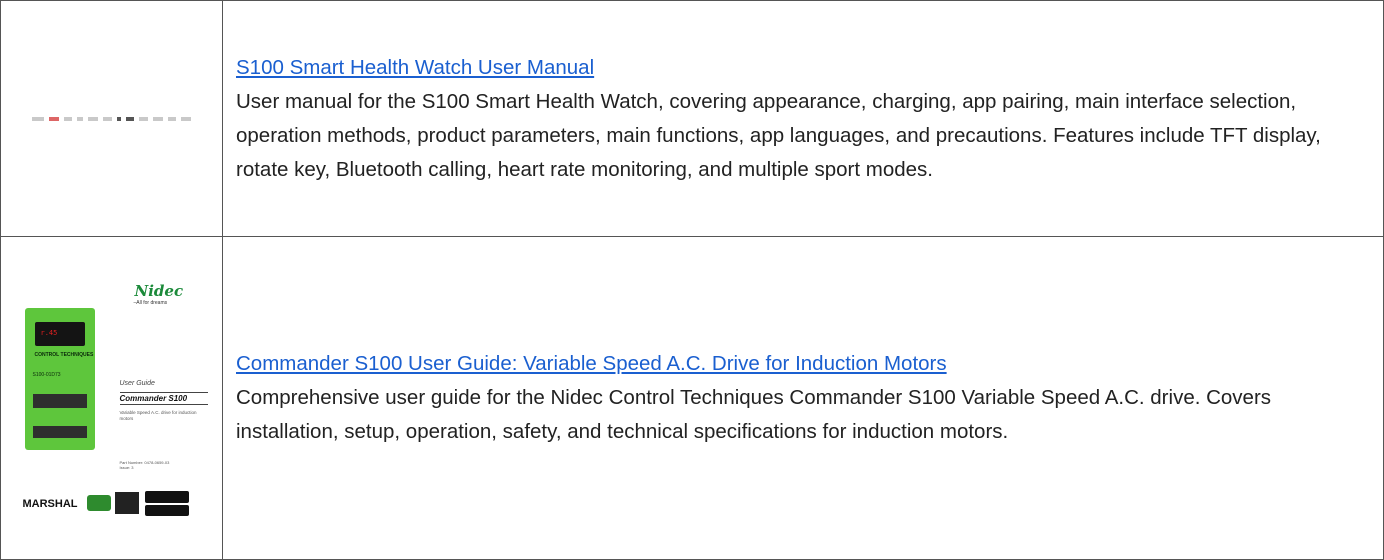 The image size is (1384, 560). What do you see at coordinates (64, 355) in the screenshot?
I see `drive-brand: CONTROL TECHNIQUES` at bounding box center [64, 355].